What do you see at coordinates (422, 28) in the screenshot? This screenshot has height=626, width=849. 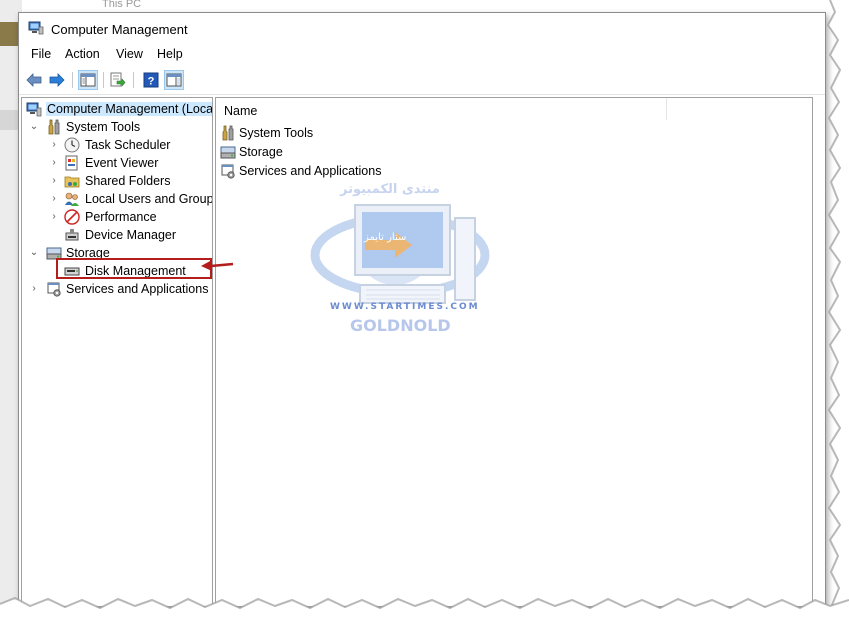 I see `title-bar: Computer Management` at bounding box center [422, 28].